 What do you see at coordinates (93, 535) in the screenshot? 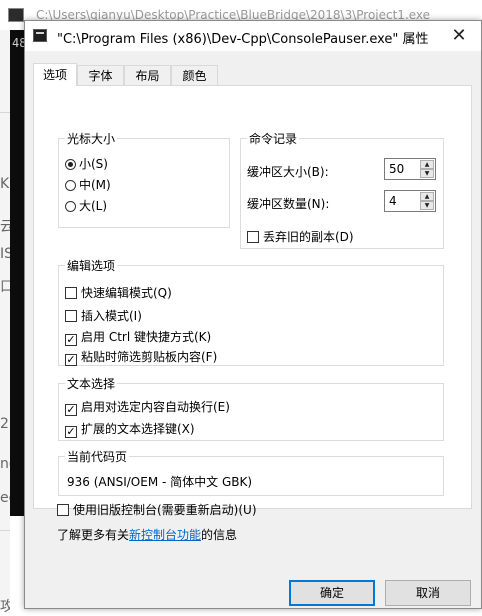
I see `learn-more-prefix: 了解更多有关` at bounding box center [93, 535].